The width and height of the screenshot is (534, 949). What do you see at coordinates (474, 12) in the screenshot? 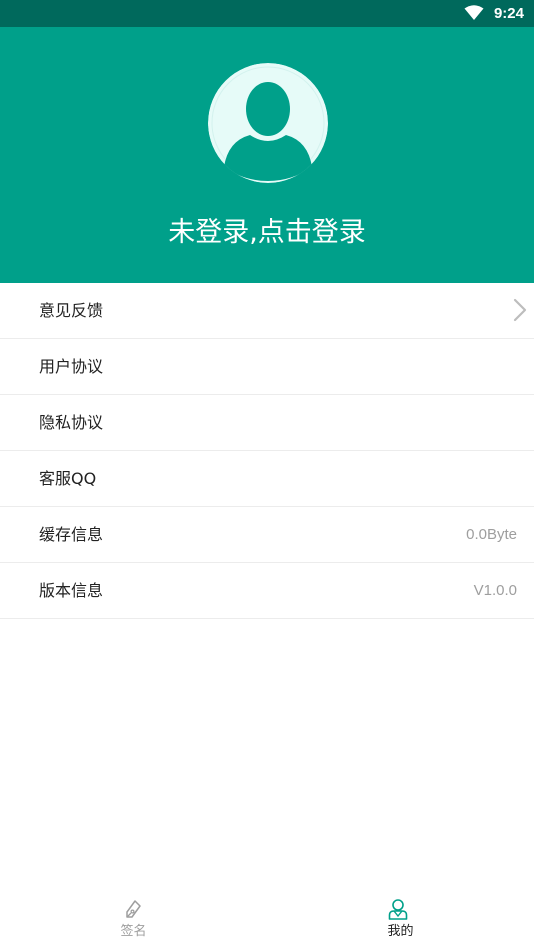
I see `wifi-icon` at bounding box center [474, 12].